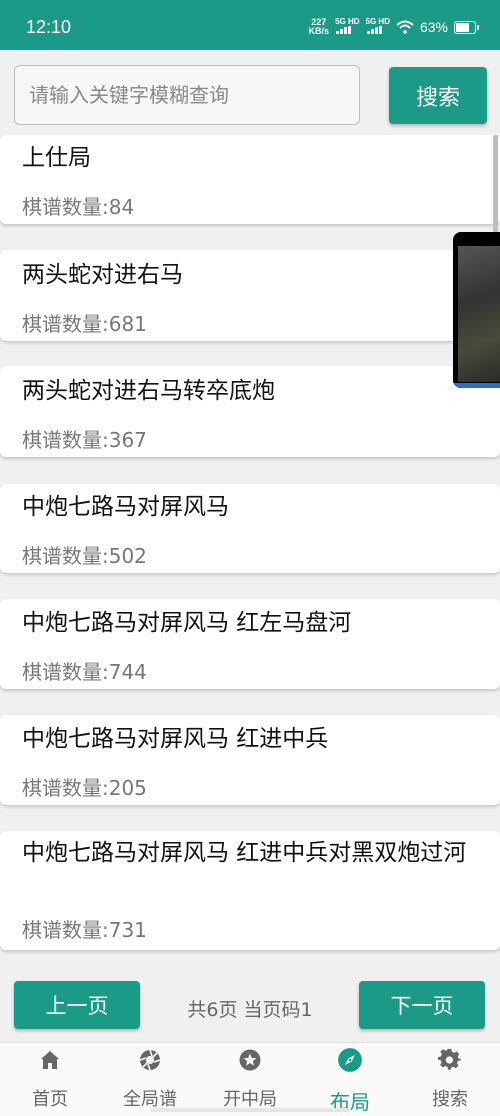 This screenshot has width=500, height=1116. Describe the element at coordinates (319, 26) in the screenshot. I see `network-speed: 227 KB/s` at that location.